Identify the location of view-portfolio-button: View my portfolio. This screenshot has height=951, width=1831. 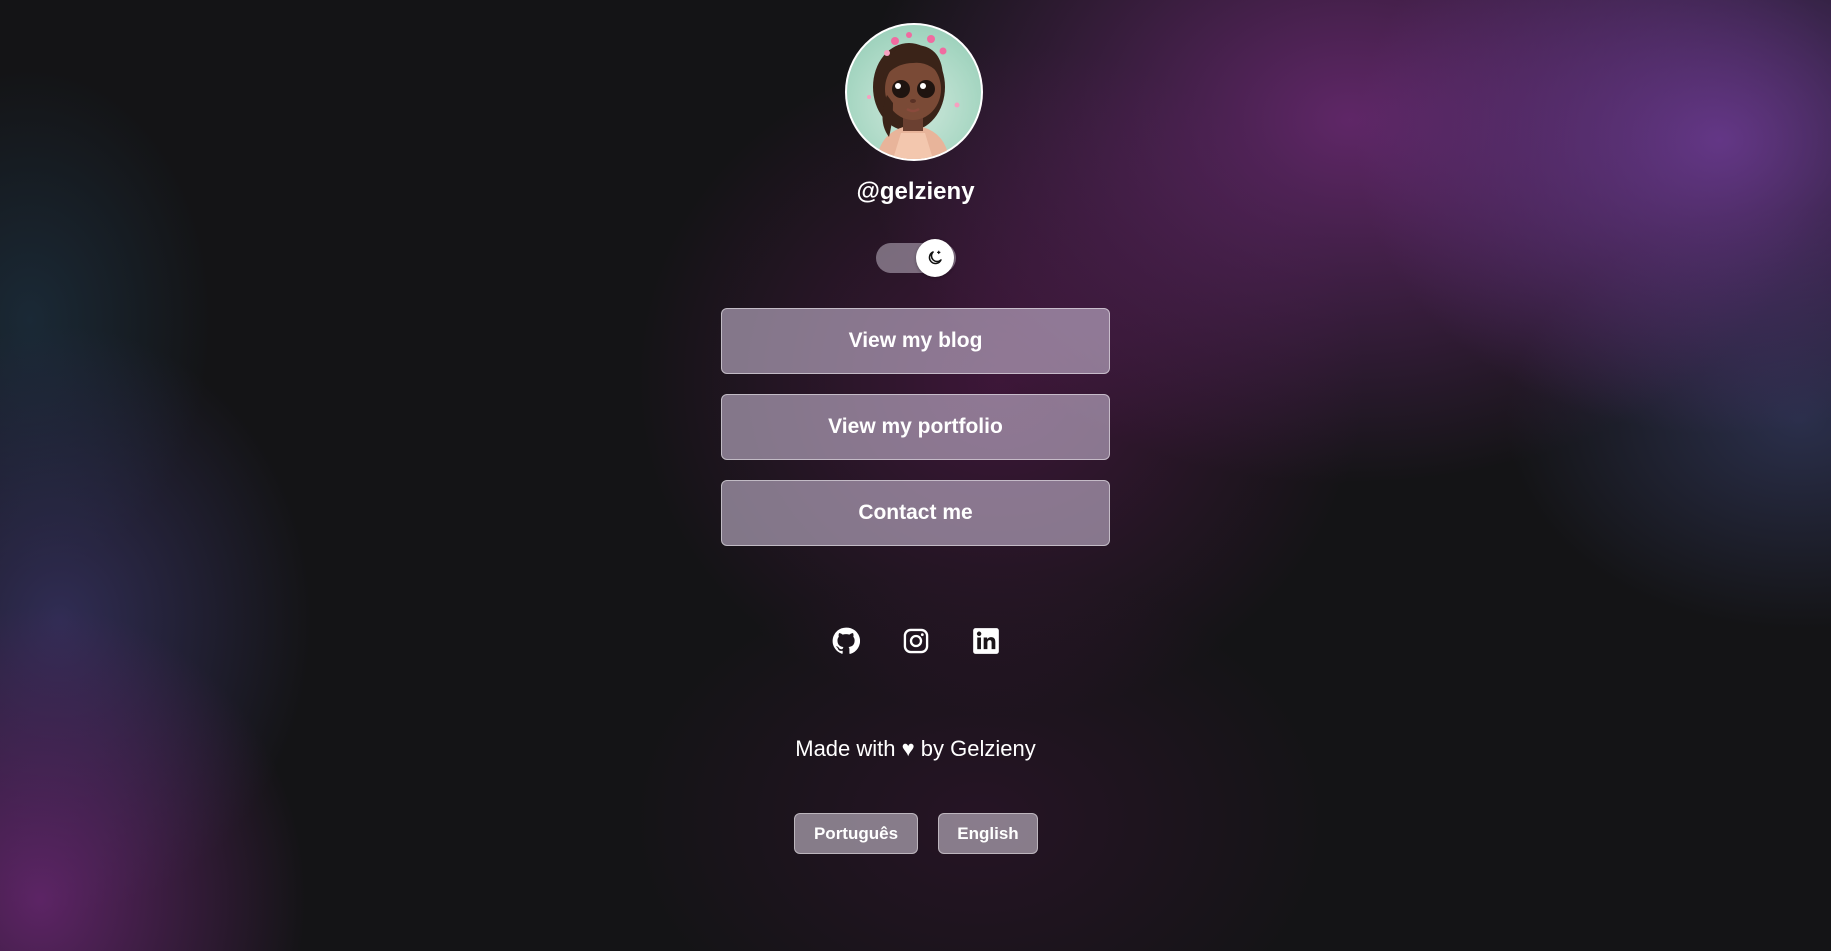
(915, 427).